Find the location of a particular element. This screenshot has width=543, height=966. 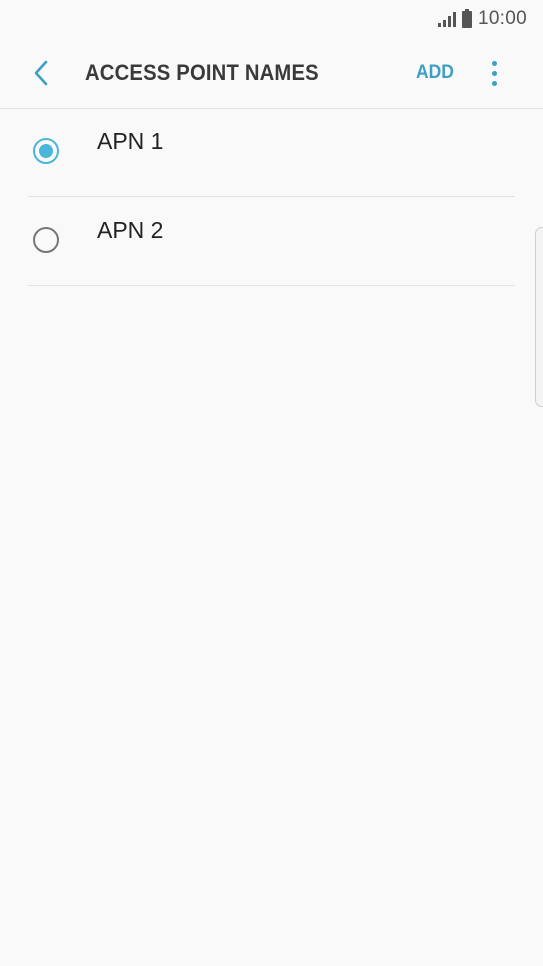

add-button: ADD is located at coordinates (435, 73).